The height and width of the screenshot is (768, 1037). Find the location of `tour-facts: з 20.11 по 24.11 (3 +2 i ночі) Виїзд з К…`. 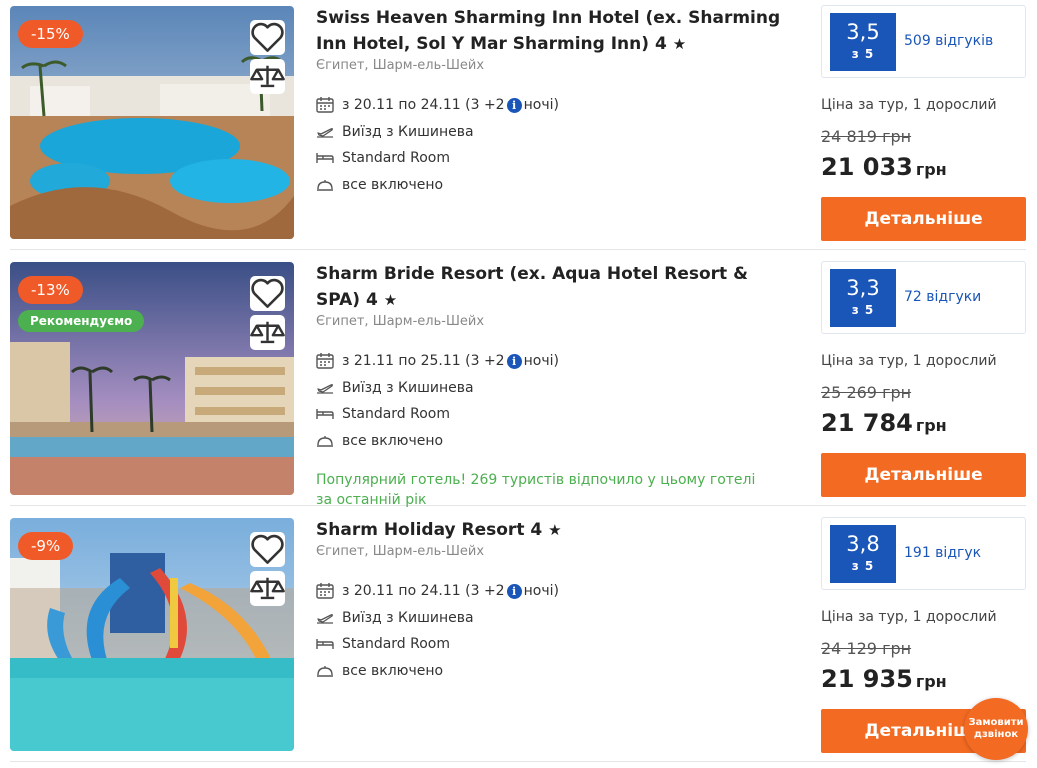

tour-facts: з 20.11 по 24.11 (3 +2 i ночі) Виїзд з К… is located at coordinates (556, 631).